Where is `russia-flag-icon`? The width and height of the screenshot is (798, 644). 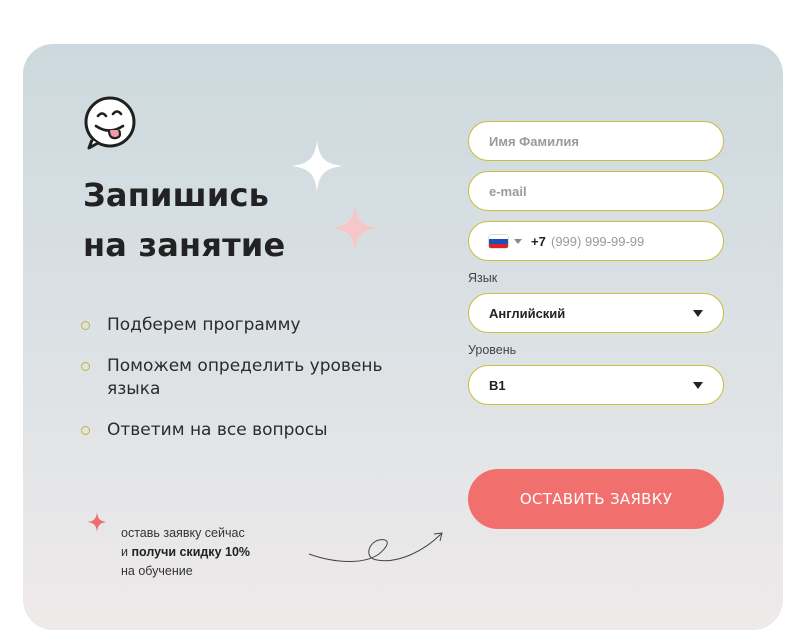
russia-flag-icon is located at coordinates (498, 241).